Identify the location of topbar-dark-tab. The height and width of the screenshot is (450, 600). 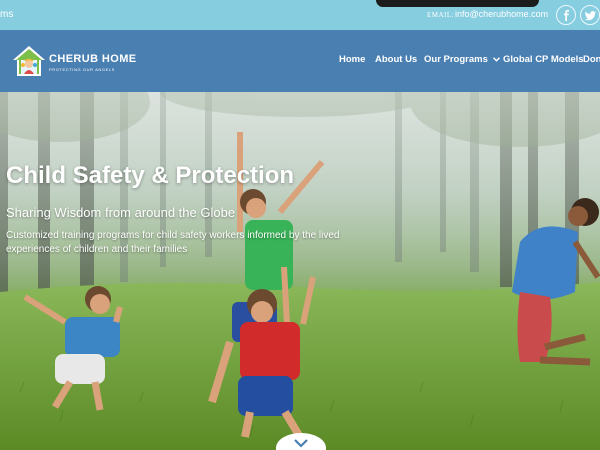
(457, 3).